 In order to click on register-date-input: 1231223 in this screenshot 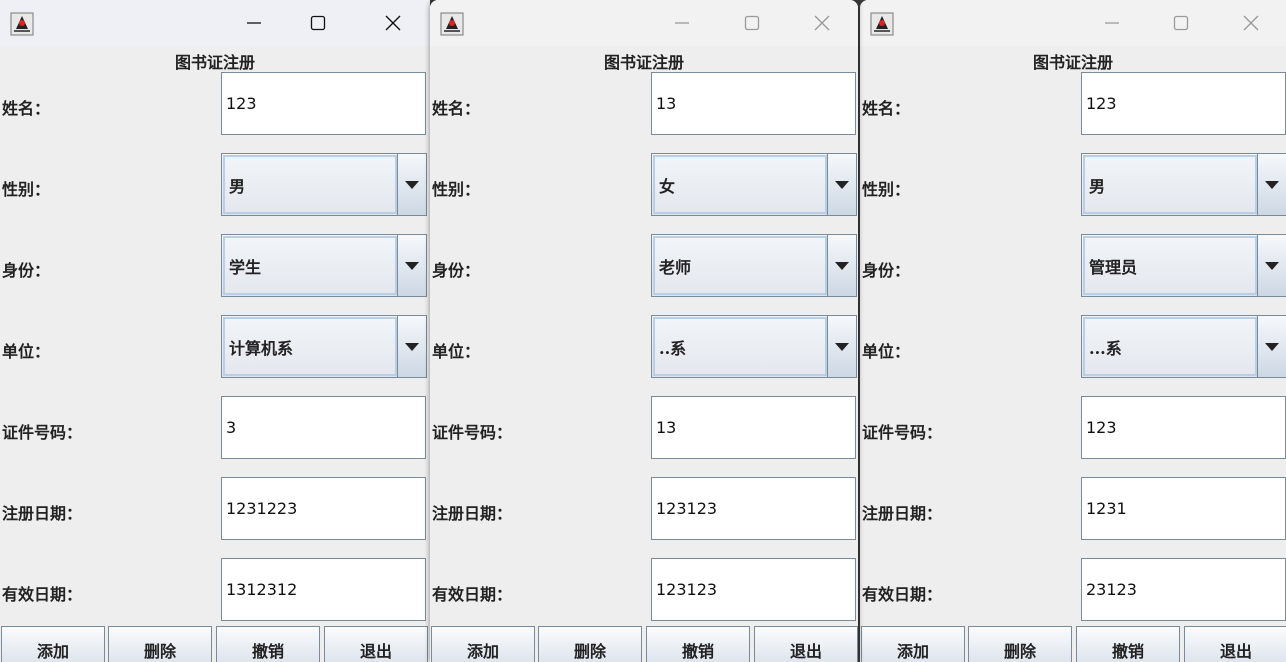, I will do `click(323, 508)`.